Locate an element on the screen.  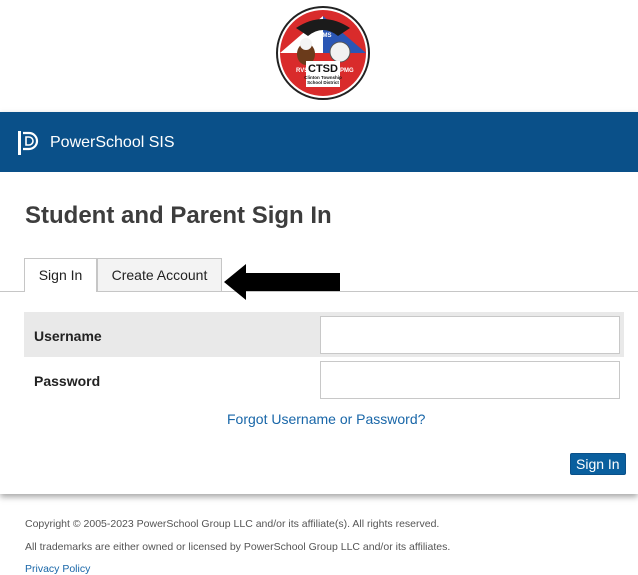
page-title: Student and Parent Sign In is located at coordinates (178, 215).